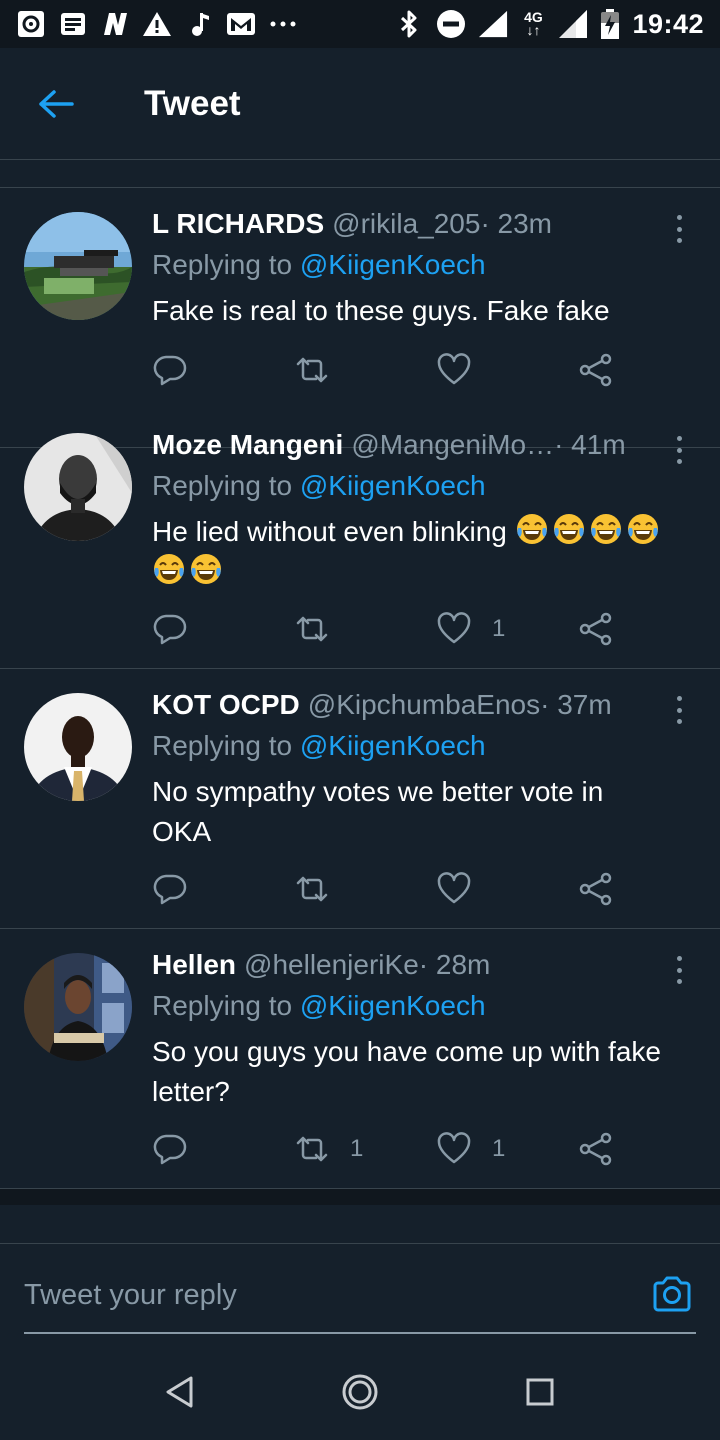 The width and height of the screenshot is (720, 1440). What do you see at coordinates (576, 704) in the screenshot?
I see `tweet-time: · 37m` at bounding box center [576, 704].